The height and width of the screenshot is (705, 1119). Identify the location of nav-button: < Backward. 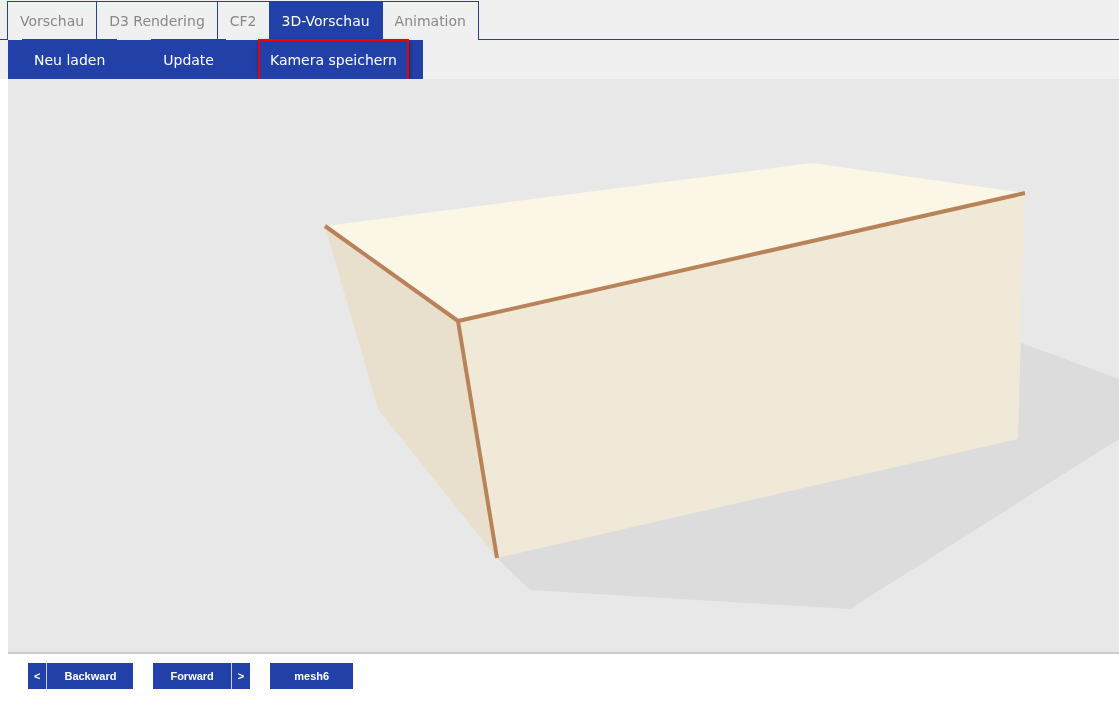
(81, 676).